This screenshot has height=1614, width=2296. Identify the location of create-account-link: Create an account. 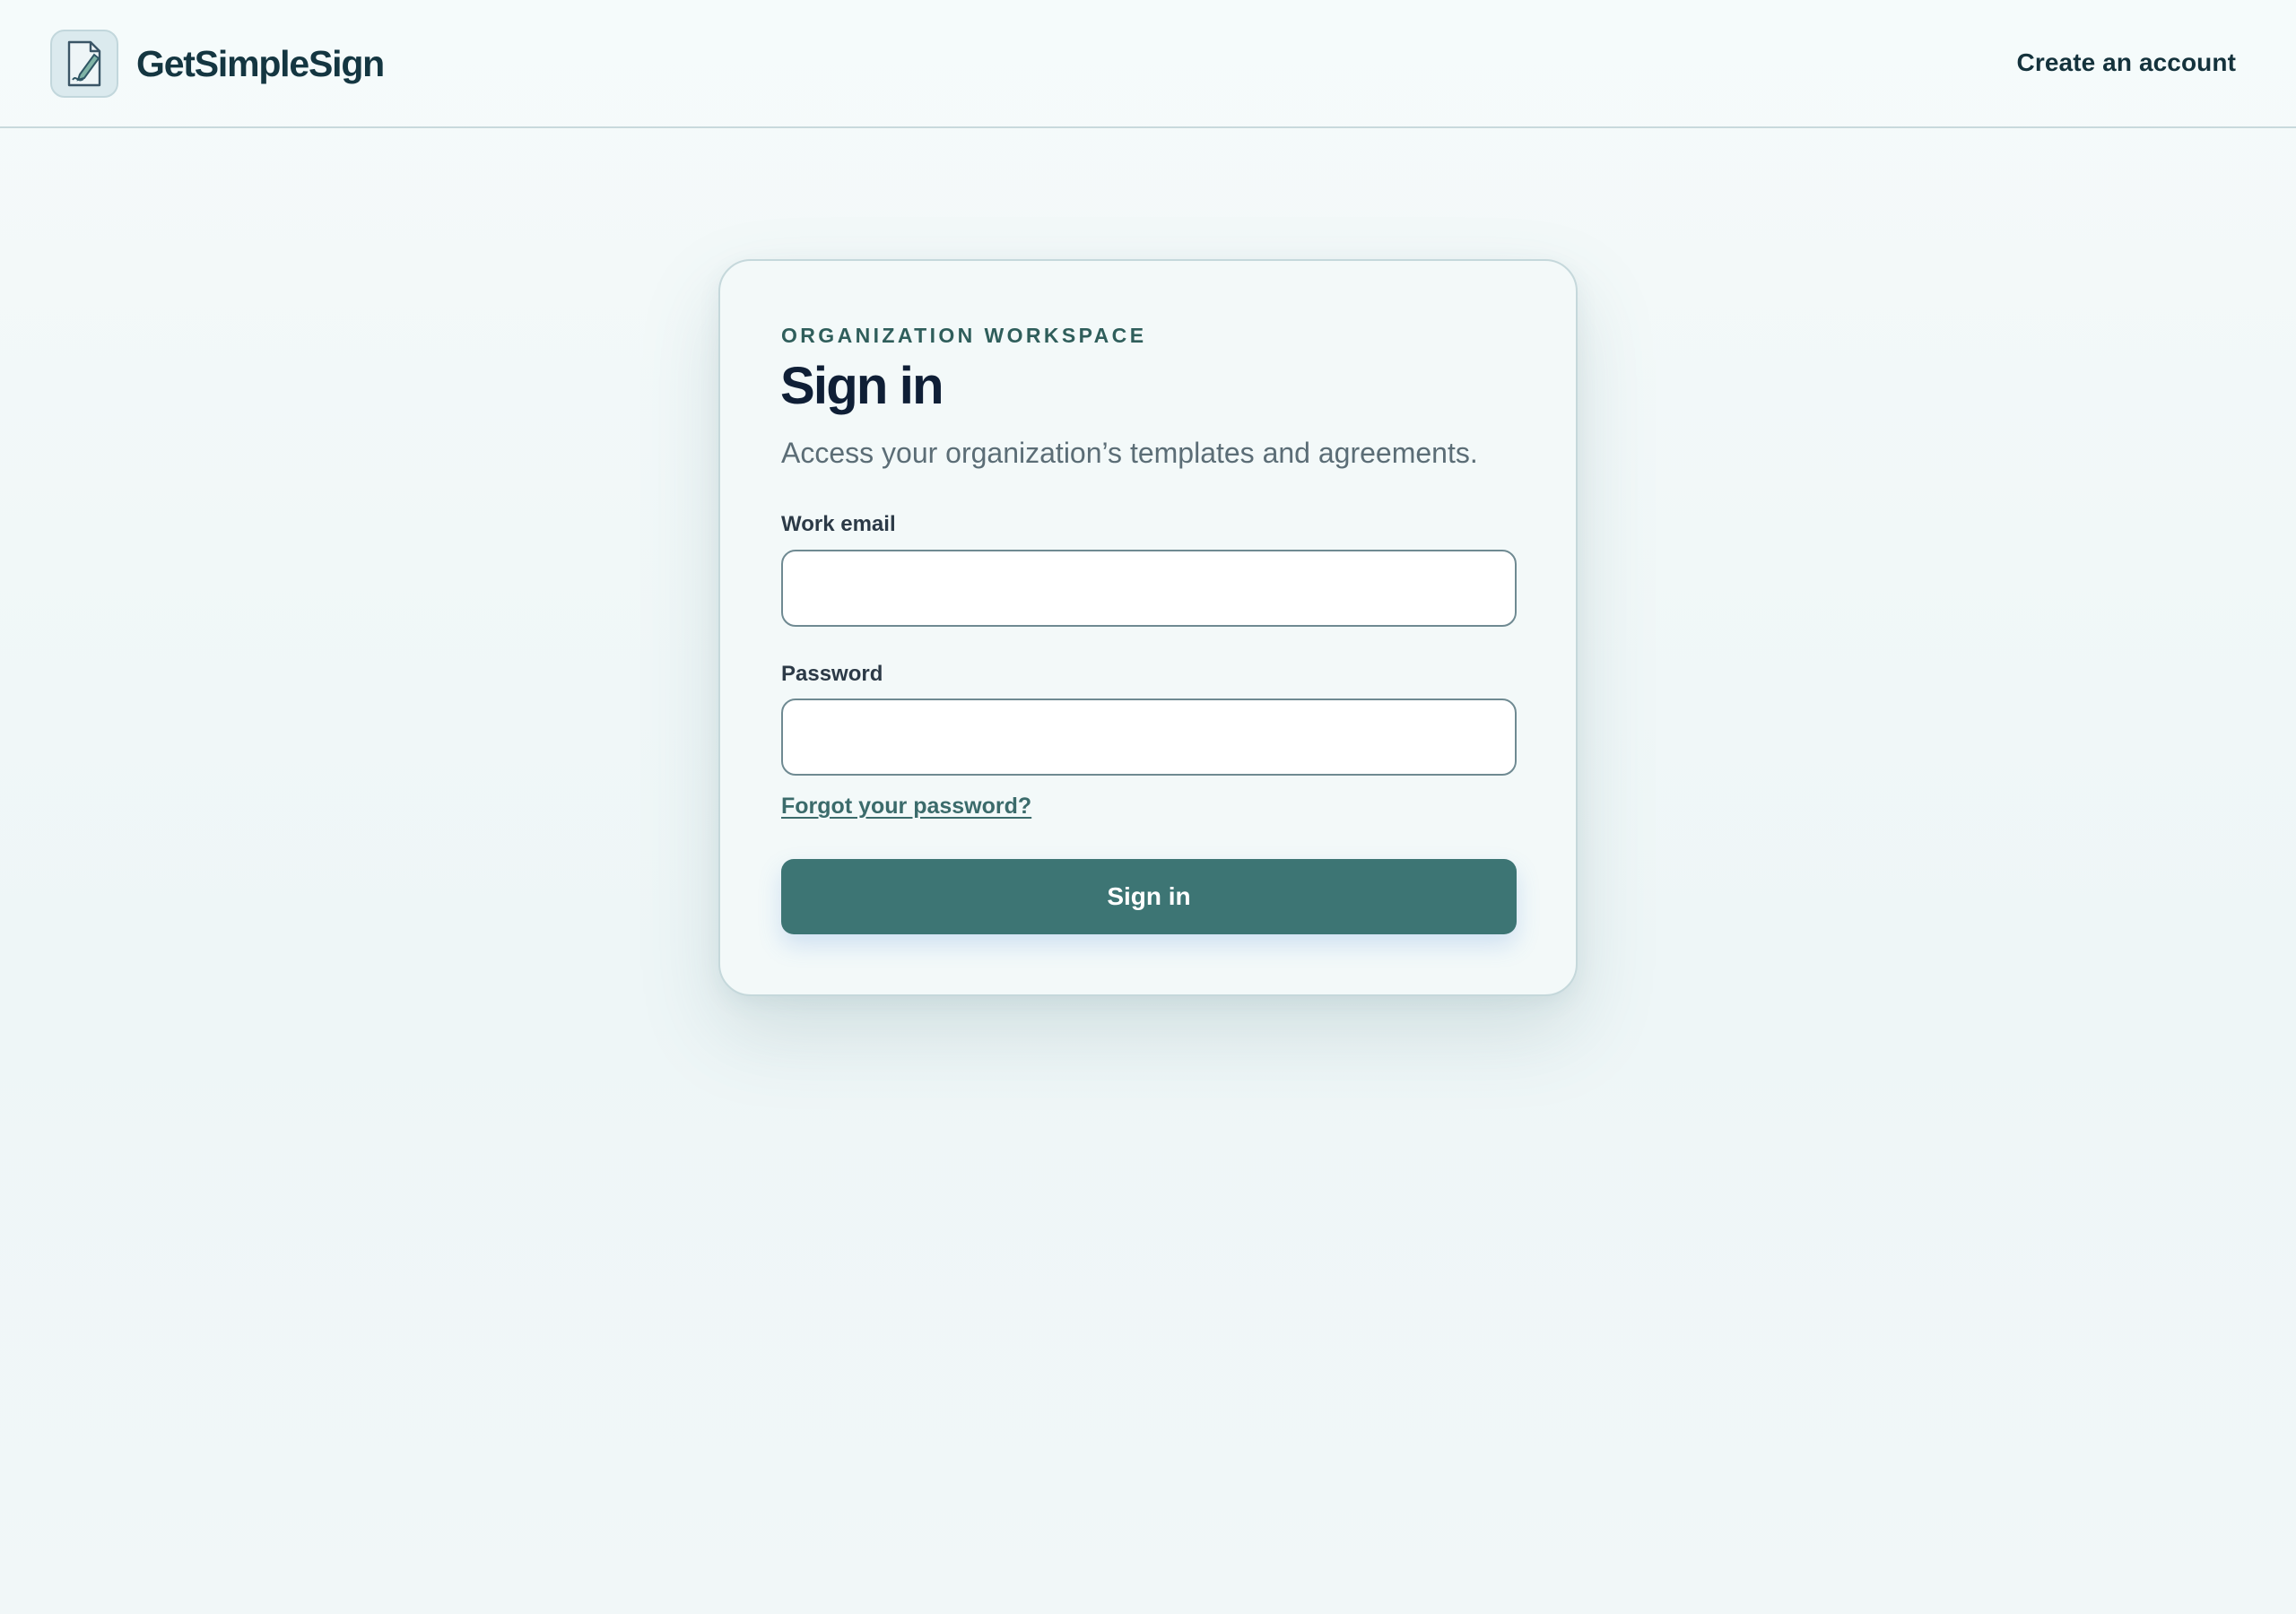
(2126, 62).